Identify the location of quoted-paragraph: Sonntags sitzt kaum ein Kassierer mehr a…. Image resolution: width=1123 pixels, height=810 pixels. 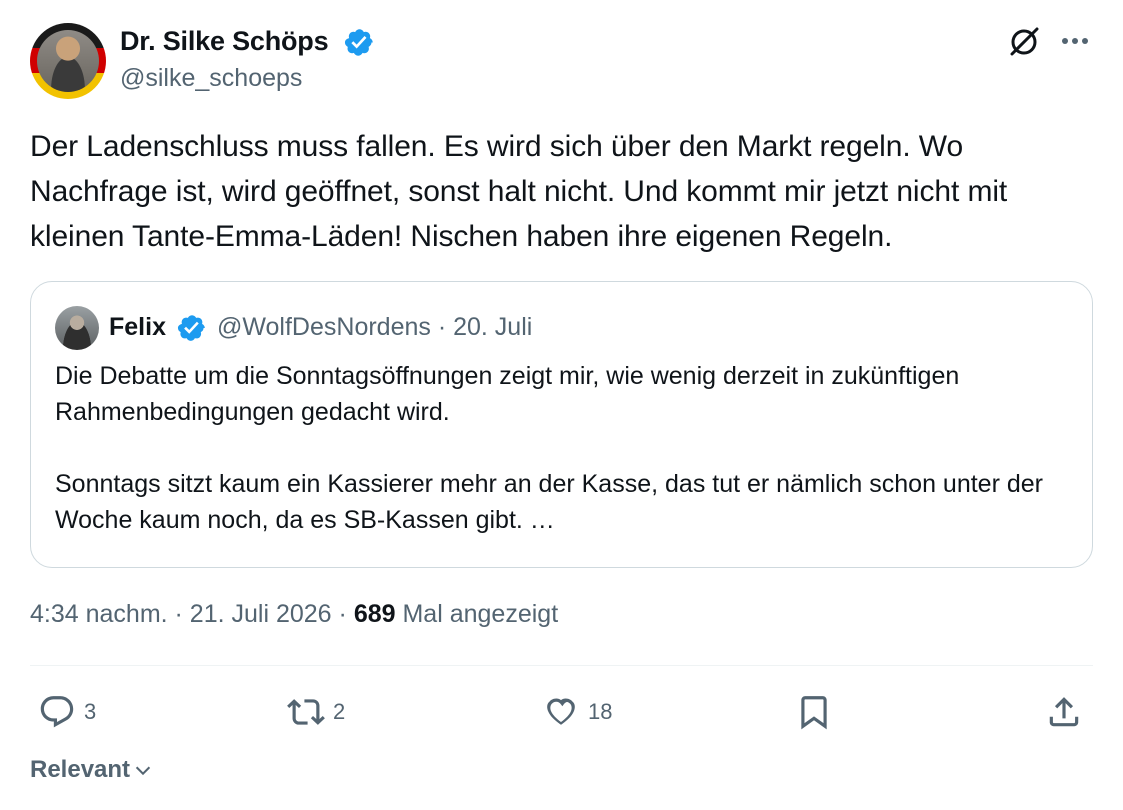
(549, 502).